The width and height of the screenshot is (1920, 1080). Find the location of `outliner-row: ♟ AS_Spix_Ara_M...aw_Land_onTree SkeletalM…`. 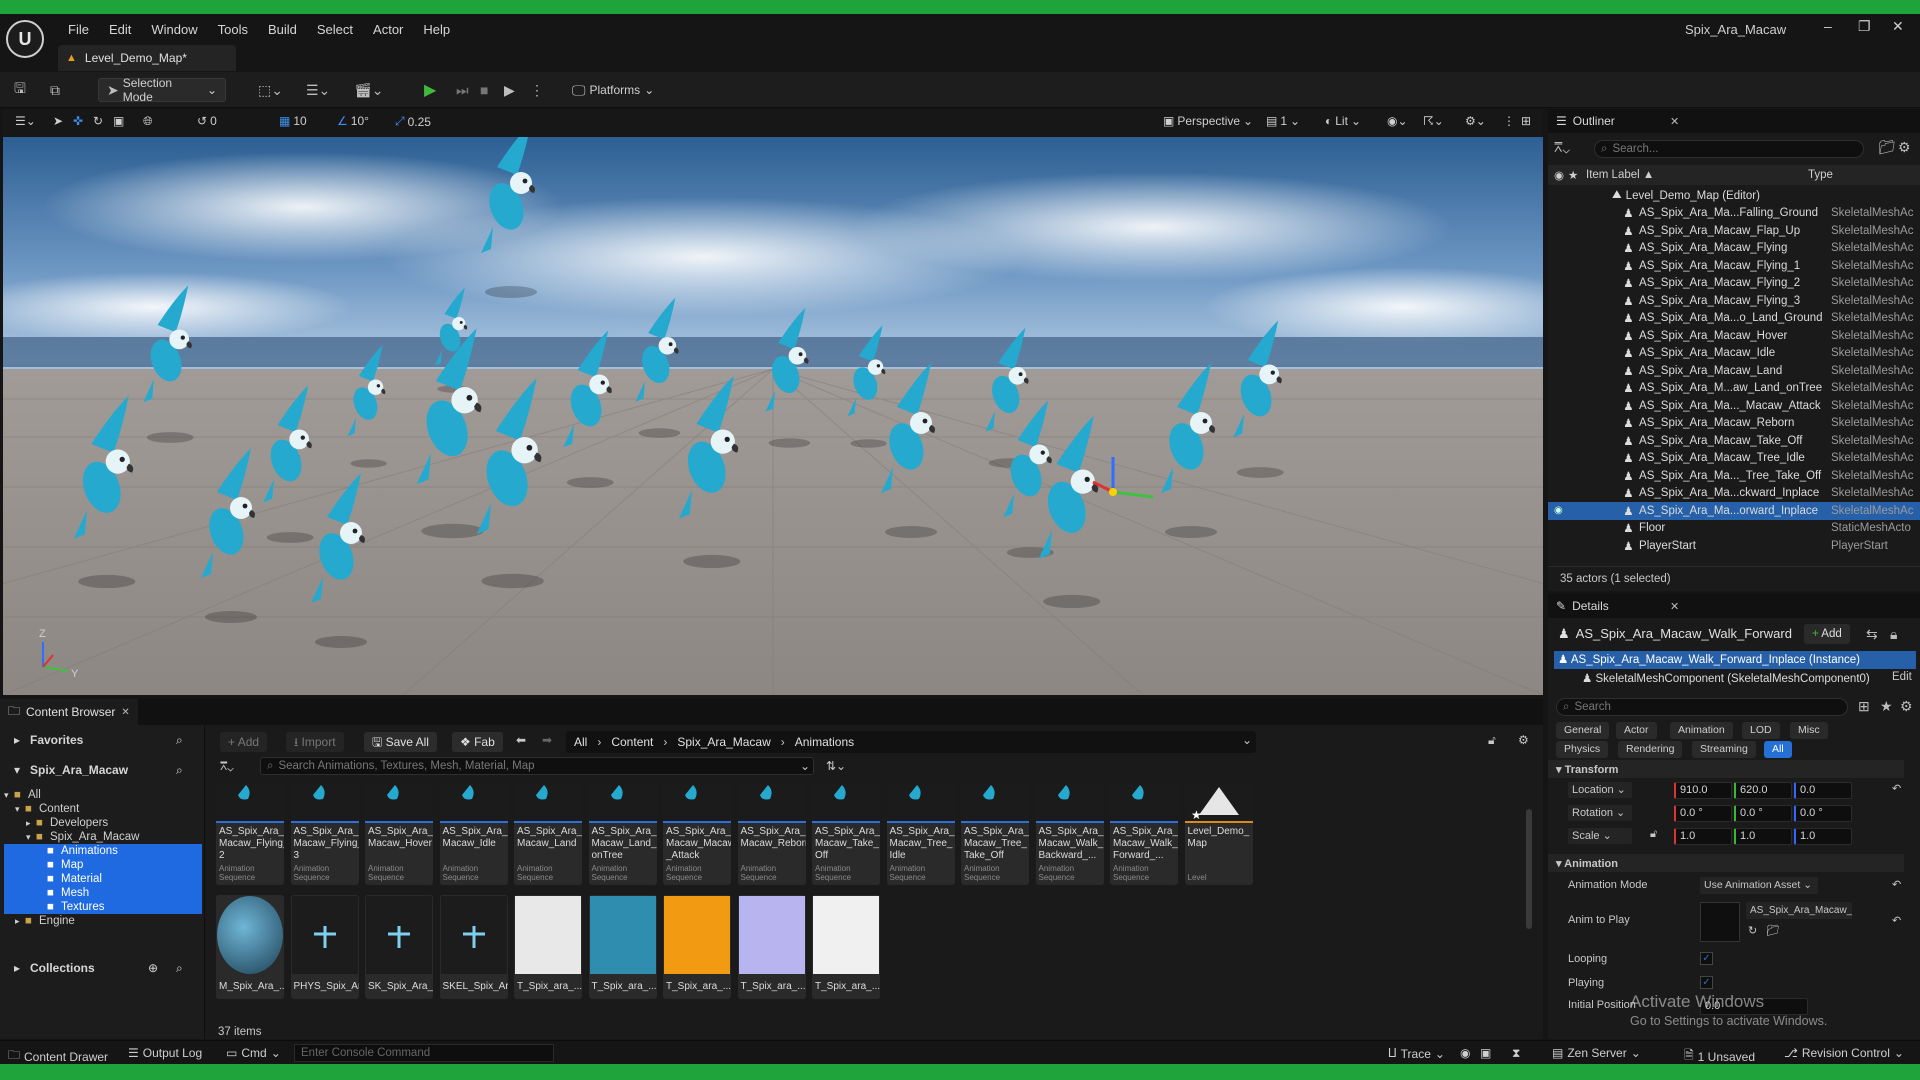

outliner-row: ♟ AS_Spix_Ara_M...aw_Land_onTree SkeletalM… is located at coordinates (1734, 389).